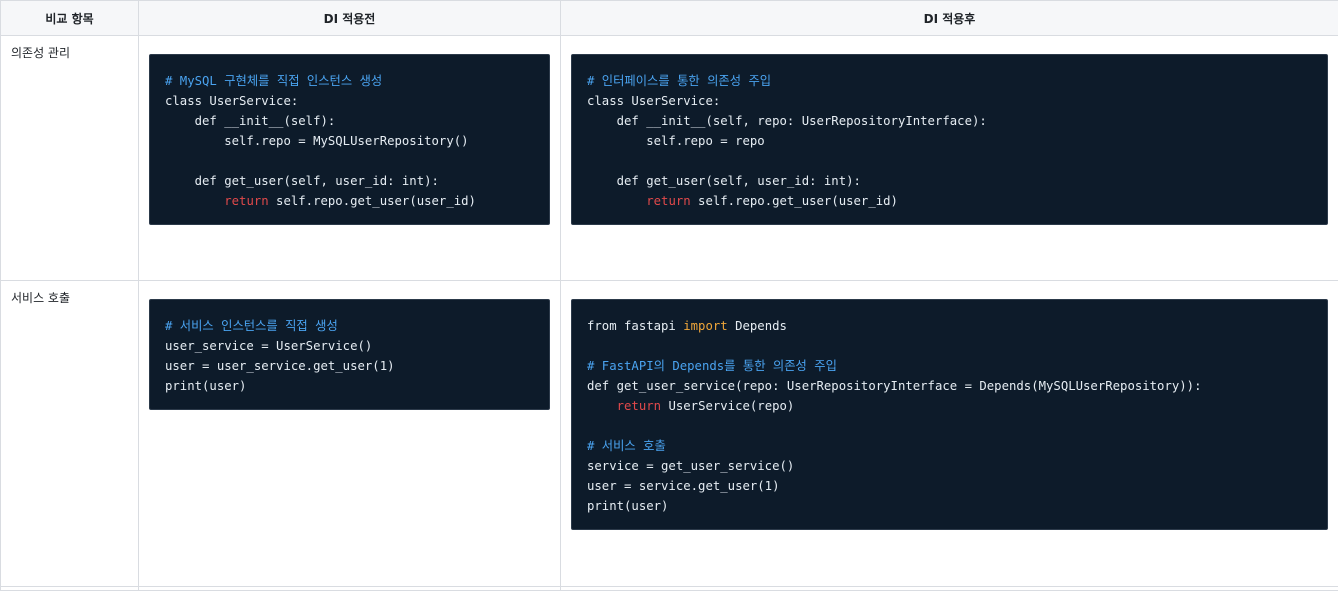 Image resolution: width=1338 pixels, height=591 pixels. What do you see at coordinates (679, 81) in the screenshot?
I see `code-comment: # 인터페이스를 통한 의존성 주입` at bounding box center [679, 81].